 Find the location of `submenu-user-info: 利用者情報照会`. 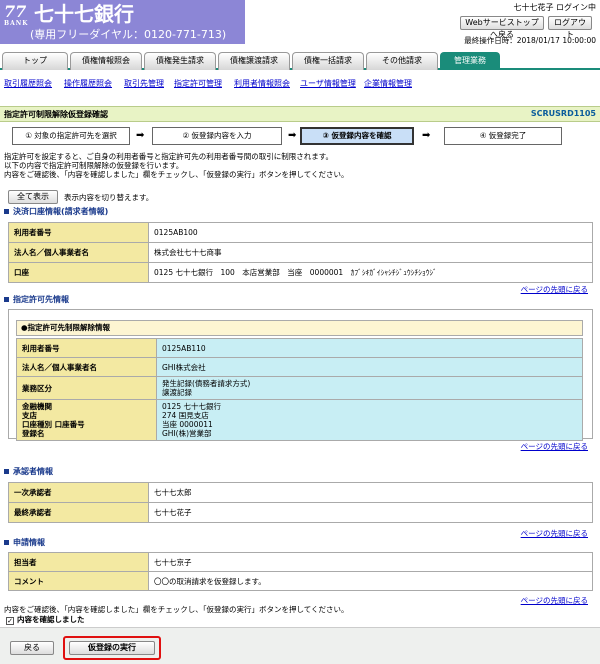

submenu-user-info: 利用者情報照会 is located at coordinates (262, 83).